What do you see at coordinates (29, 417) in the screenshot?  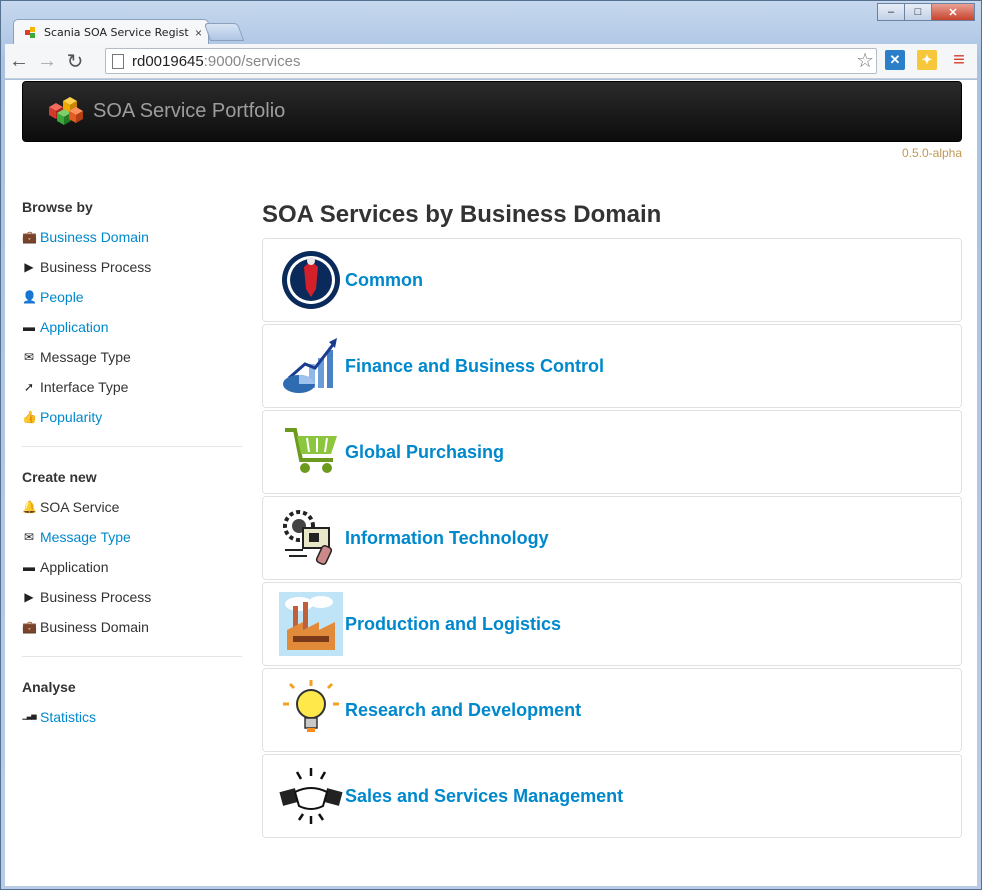 I see `thumbs-up-icon: 👍` at bounding box center [29, 417].